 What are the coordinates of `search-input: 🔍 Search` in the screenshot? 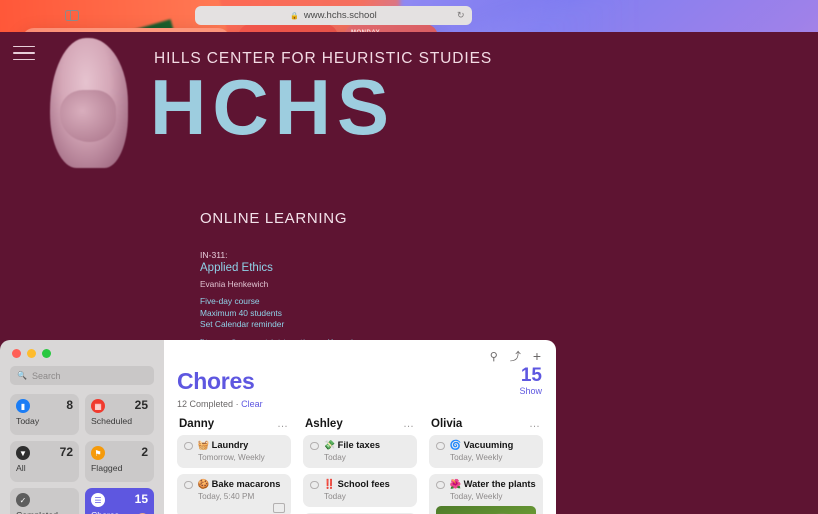 It's located at (82, 375).